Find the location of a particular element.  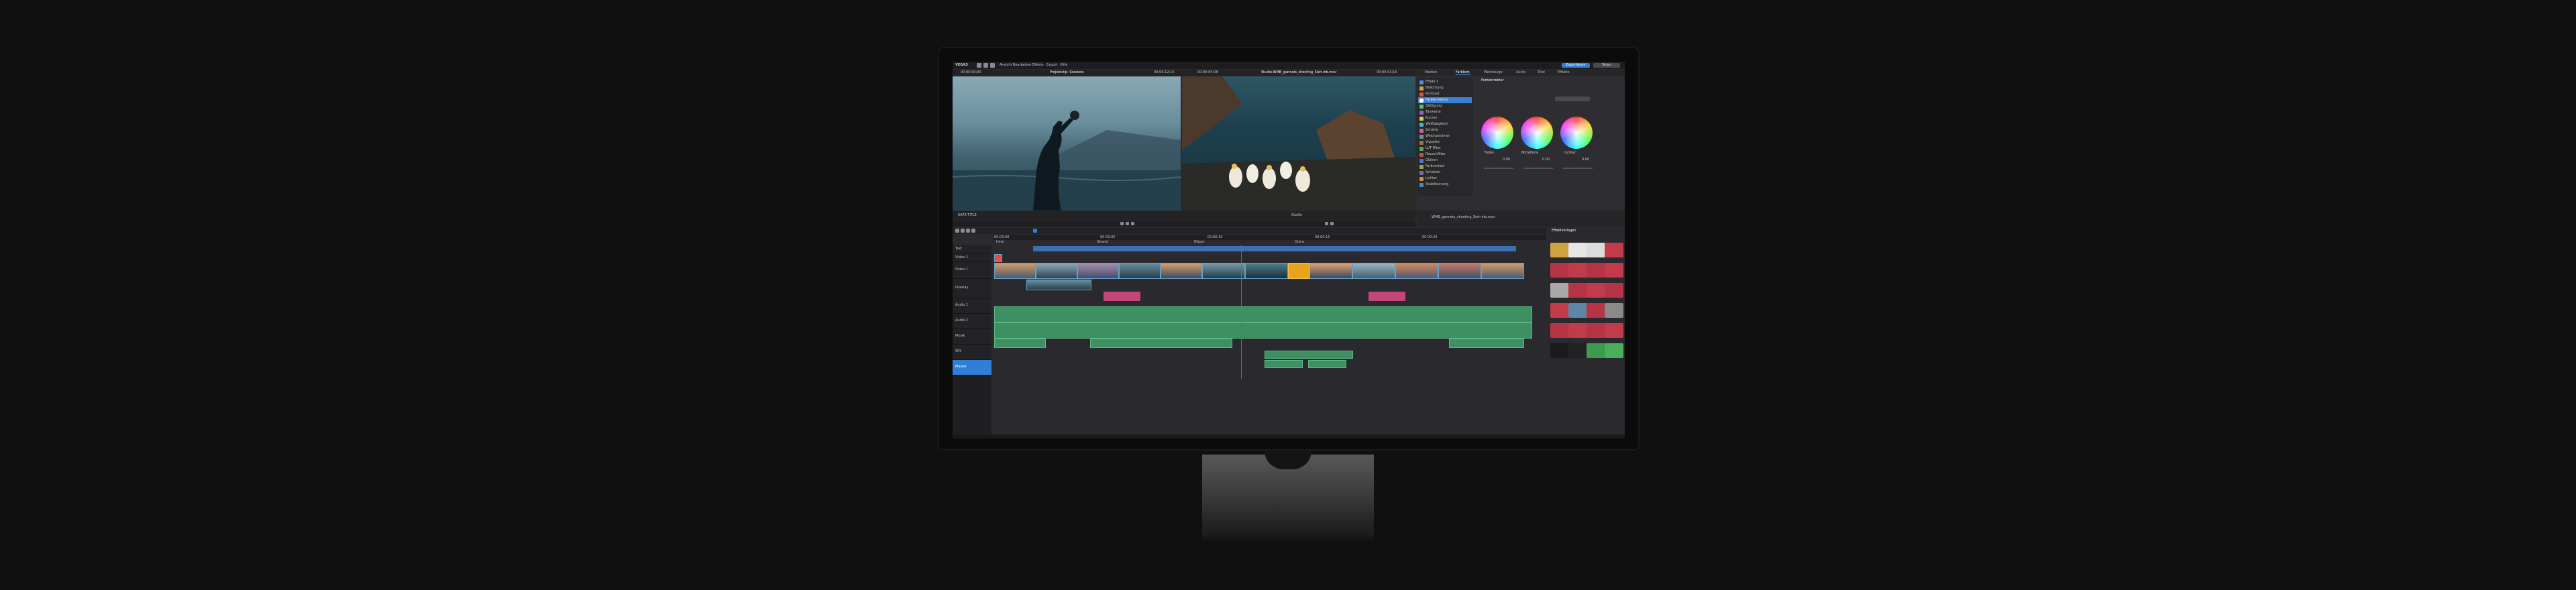

effect-item: Lichter is located at coordinates (1428, 179).